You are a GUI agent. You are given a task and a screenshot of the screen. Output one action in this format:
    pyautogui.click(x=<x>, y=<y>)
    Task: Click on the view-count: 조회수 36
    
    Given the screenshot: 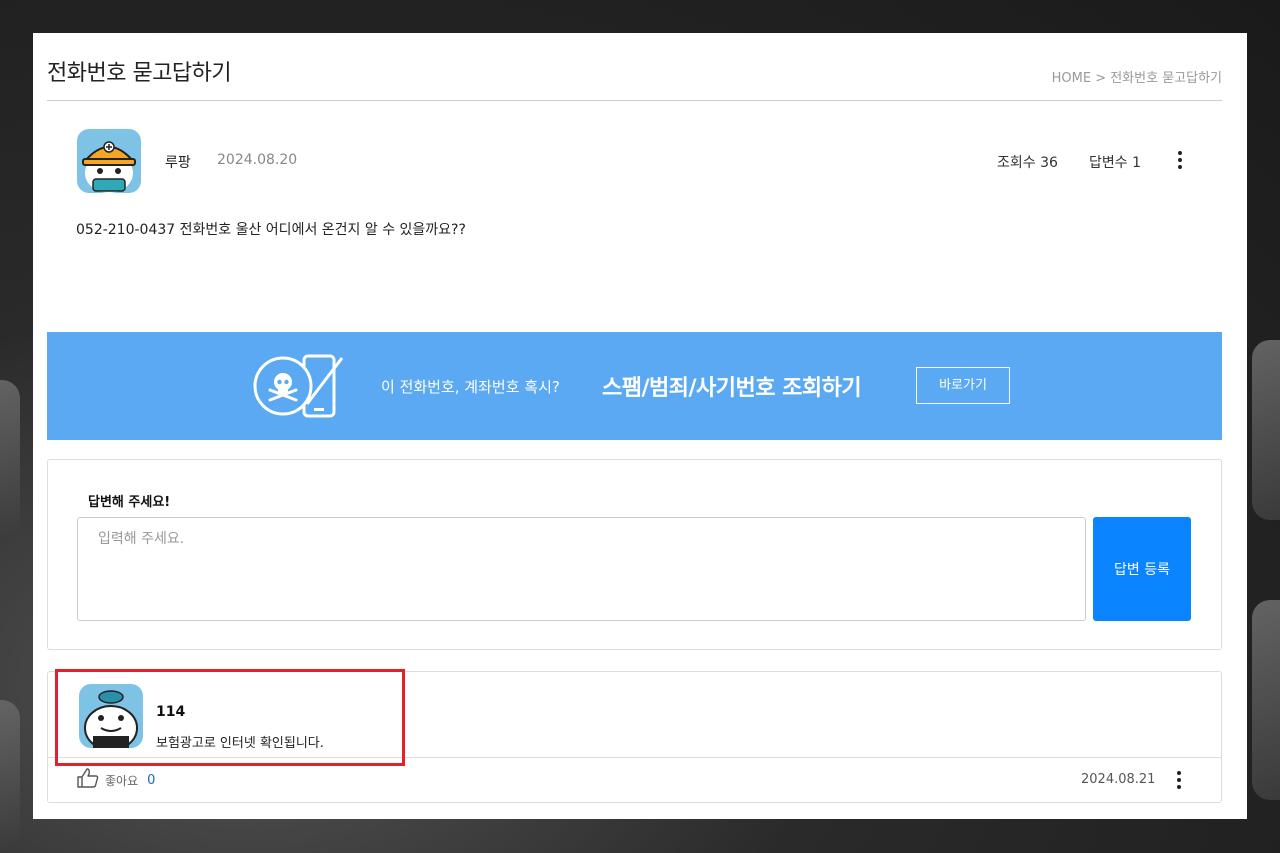 What is the action you would take?
    pyautogui.click(x=1027, y=163)
    